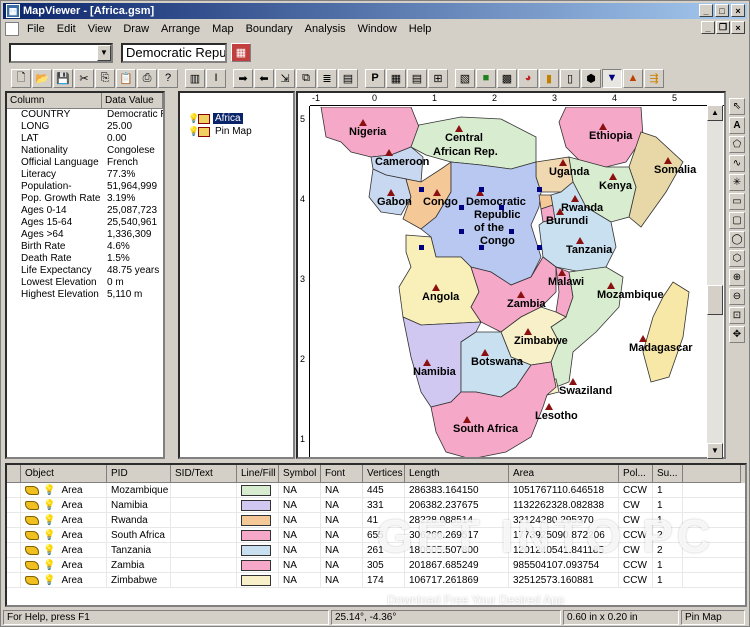 The image size is (750, 627). I want to click on layers-icon: ≣, so click(327, 78).